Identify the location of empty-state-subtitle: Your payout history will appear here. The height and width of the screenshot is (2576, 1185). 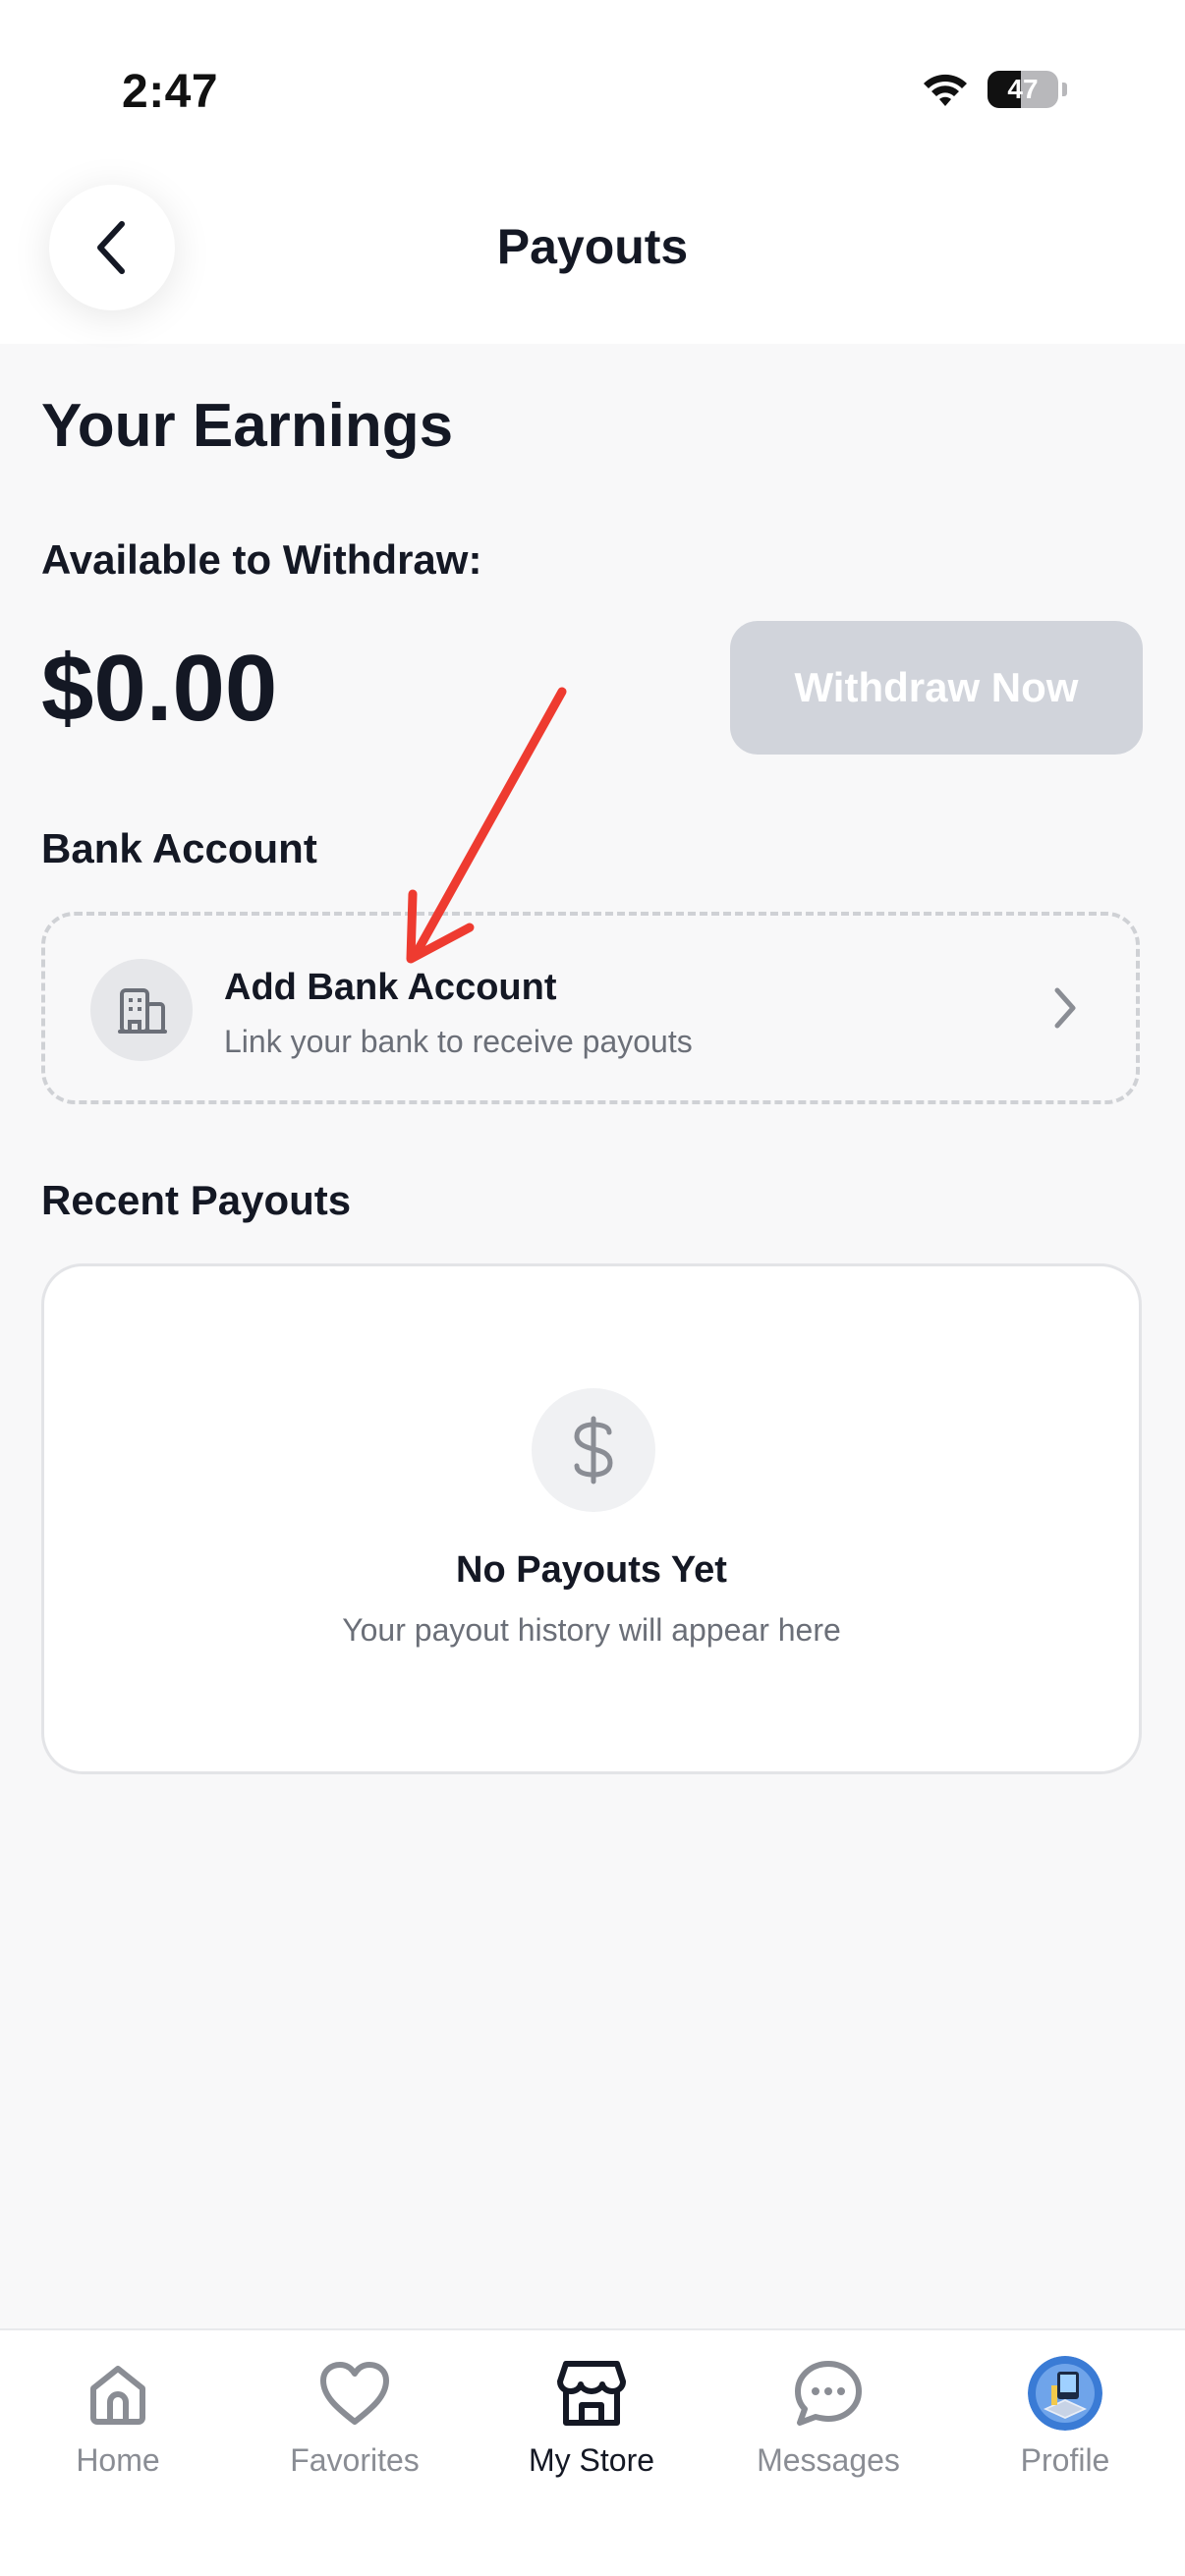
(592, 1630).